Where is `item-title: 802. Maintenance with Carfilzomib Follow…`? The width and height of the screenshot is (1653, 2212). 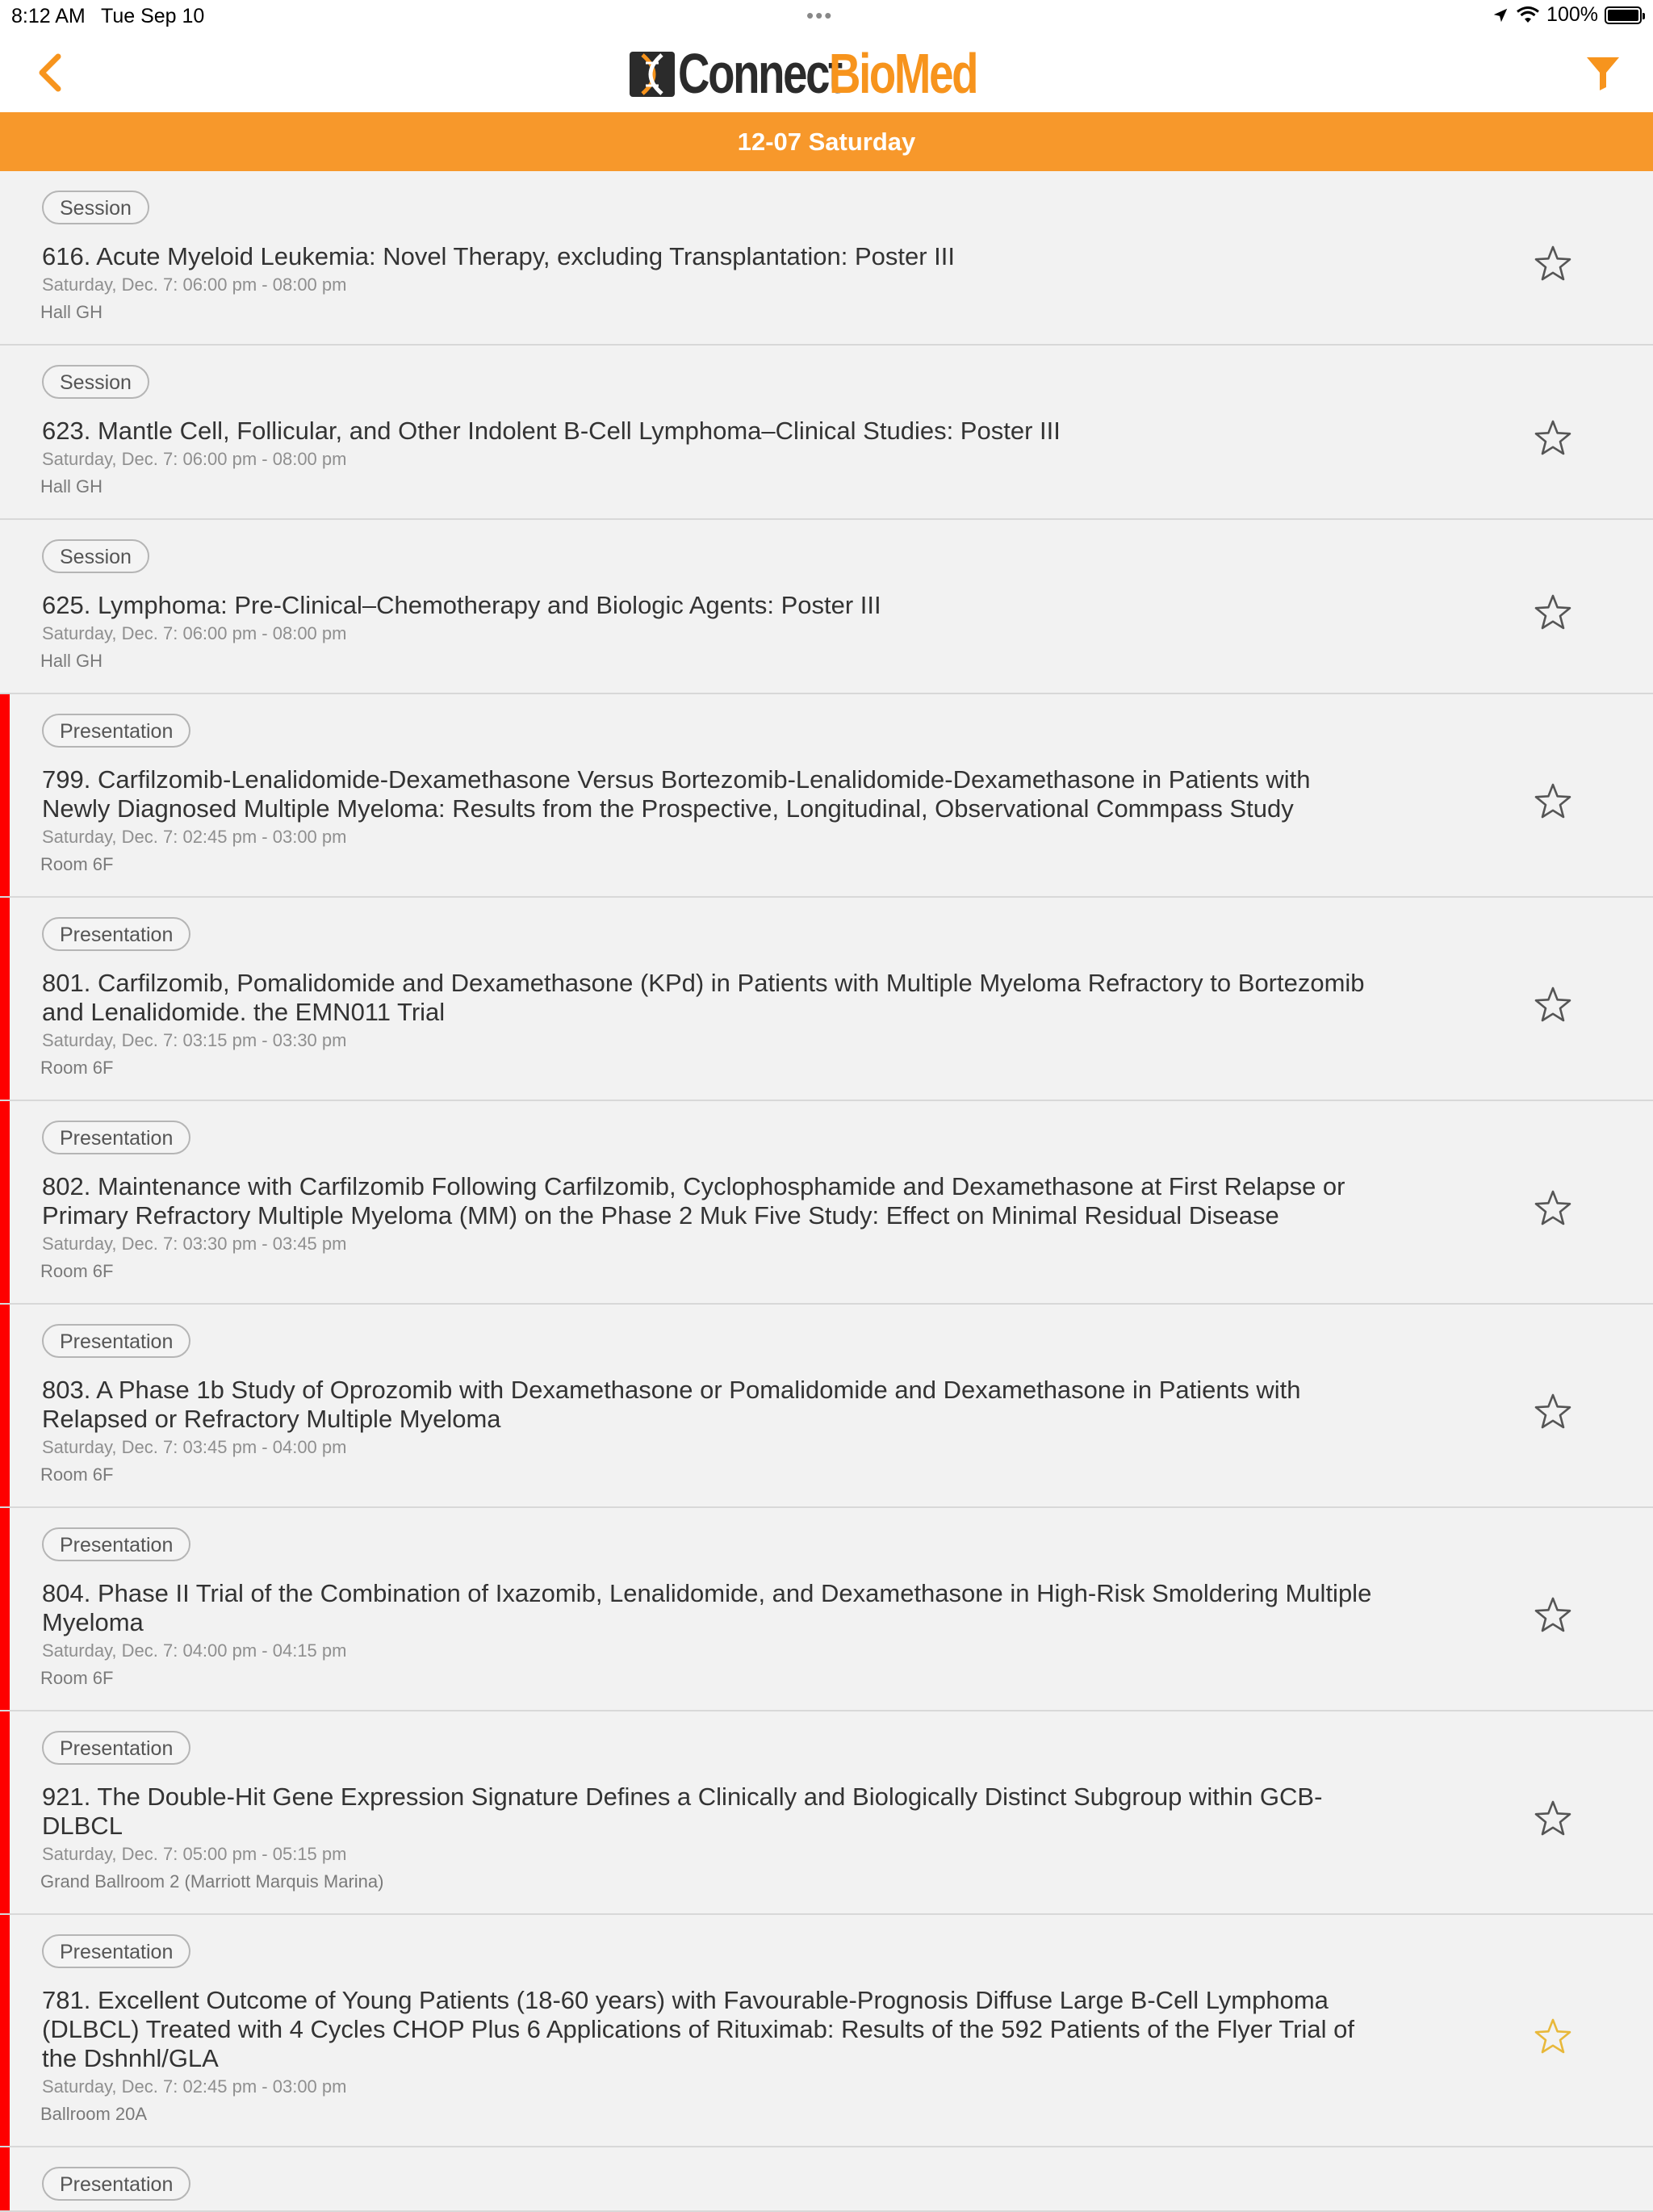 item-title: 802. Maintenance with Carfilzomib Follow… is located at coordinates (736, 1201).